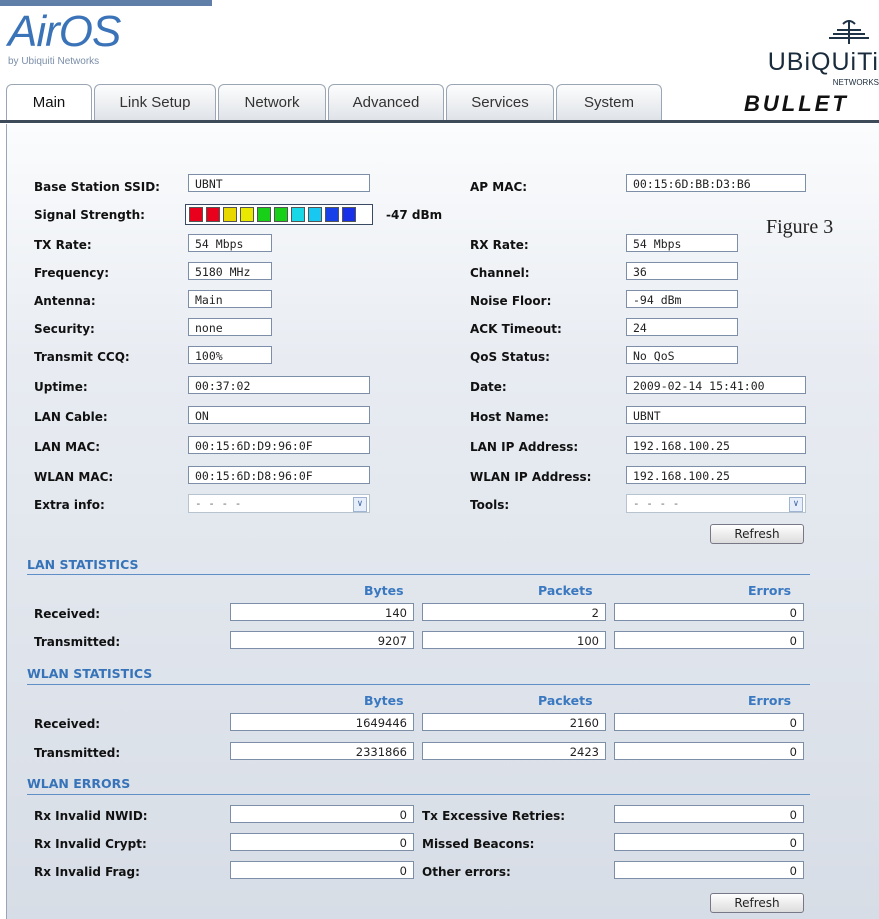 Image resolution: width=879 pixels, height=919 pixels. What do you see at coordinates (516, 329) in the screenshot?
I see `ack-timeout-label: ACK Timeout:` at bounding box center [516, 329].